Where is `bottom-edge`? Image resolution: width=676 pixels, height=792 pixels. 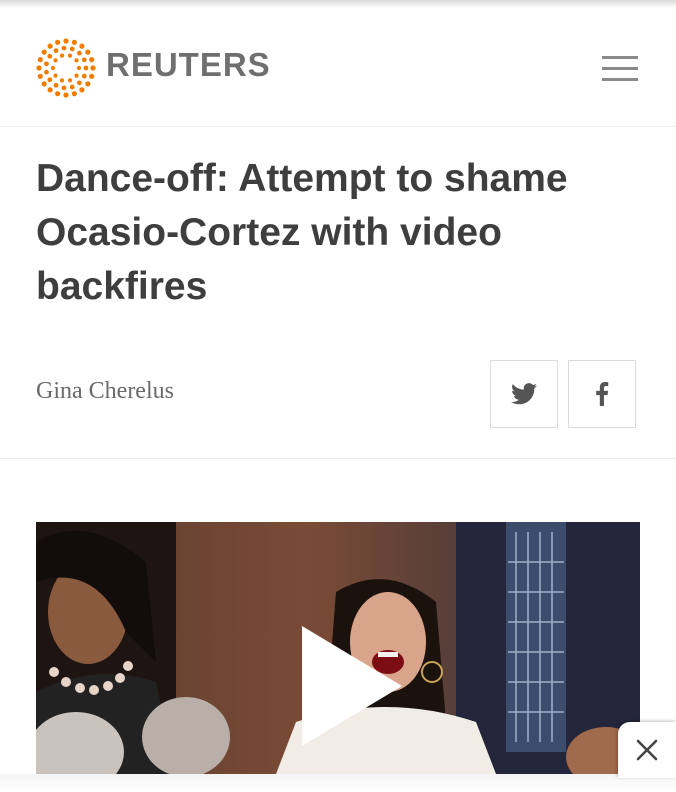
bottom-edge is located at coordinates (338, 783).